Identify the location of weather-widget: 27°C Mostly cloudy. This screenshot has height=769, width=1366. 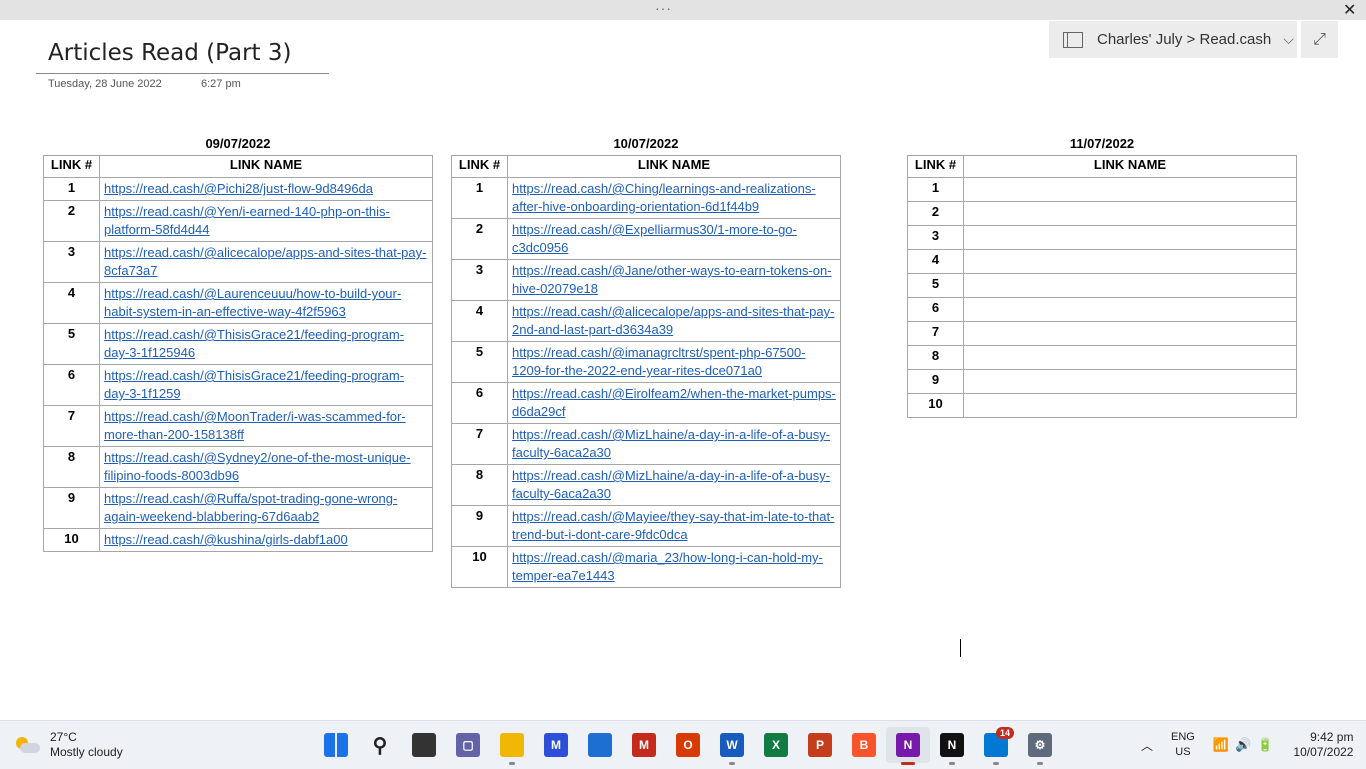
(68, 745).